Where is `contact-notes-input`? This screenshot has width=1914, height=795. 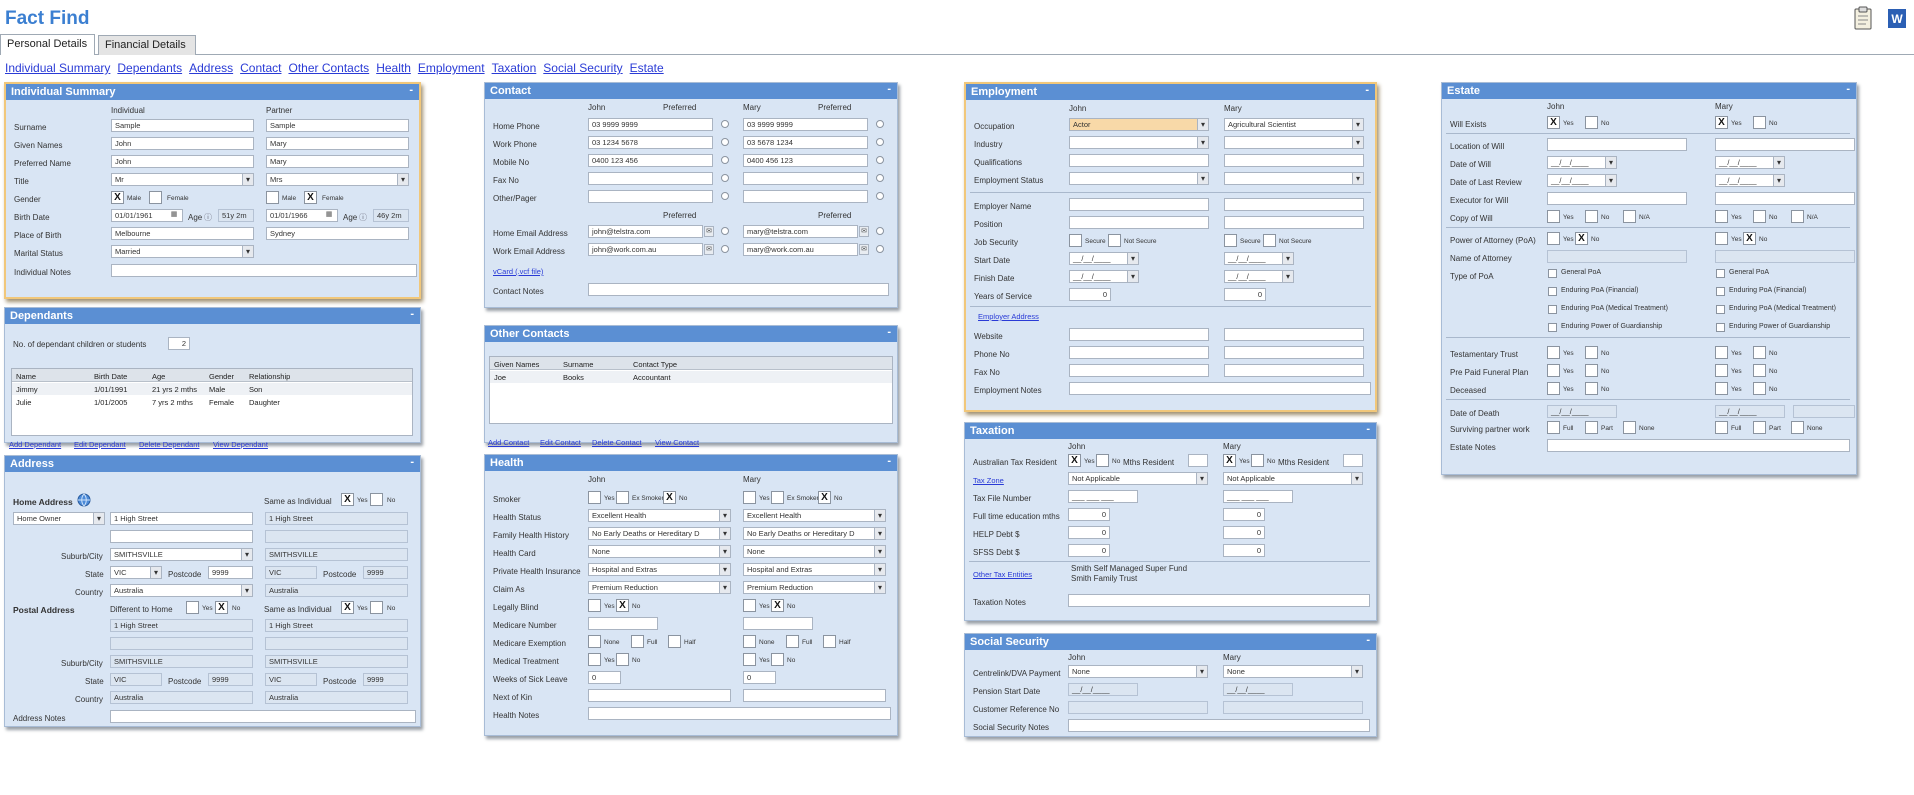 contact-notes-input is located at coordinates (738, 289).